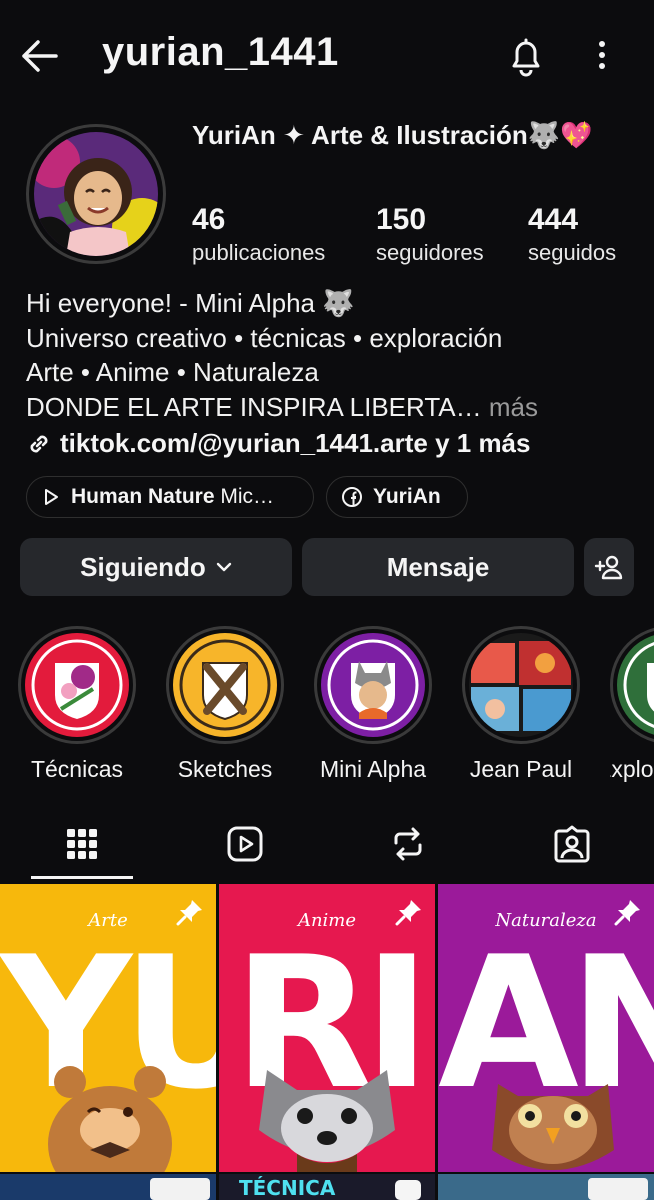  I want to click on stat-following-value: 444, so click(553, 219).